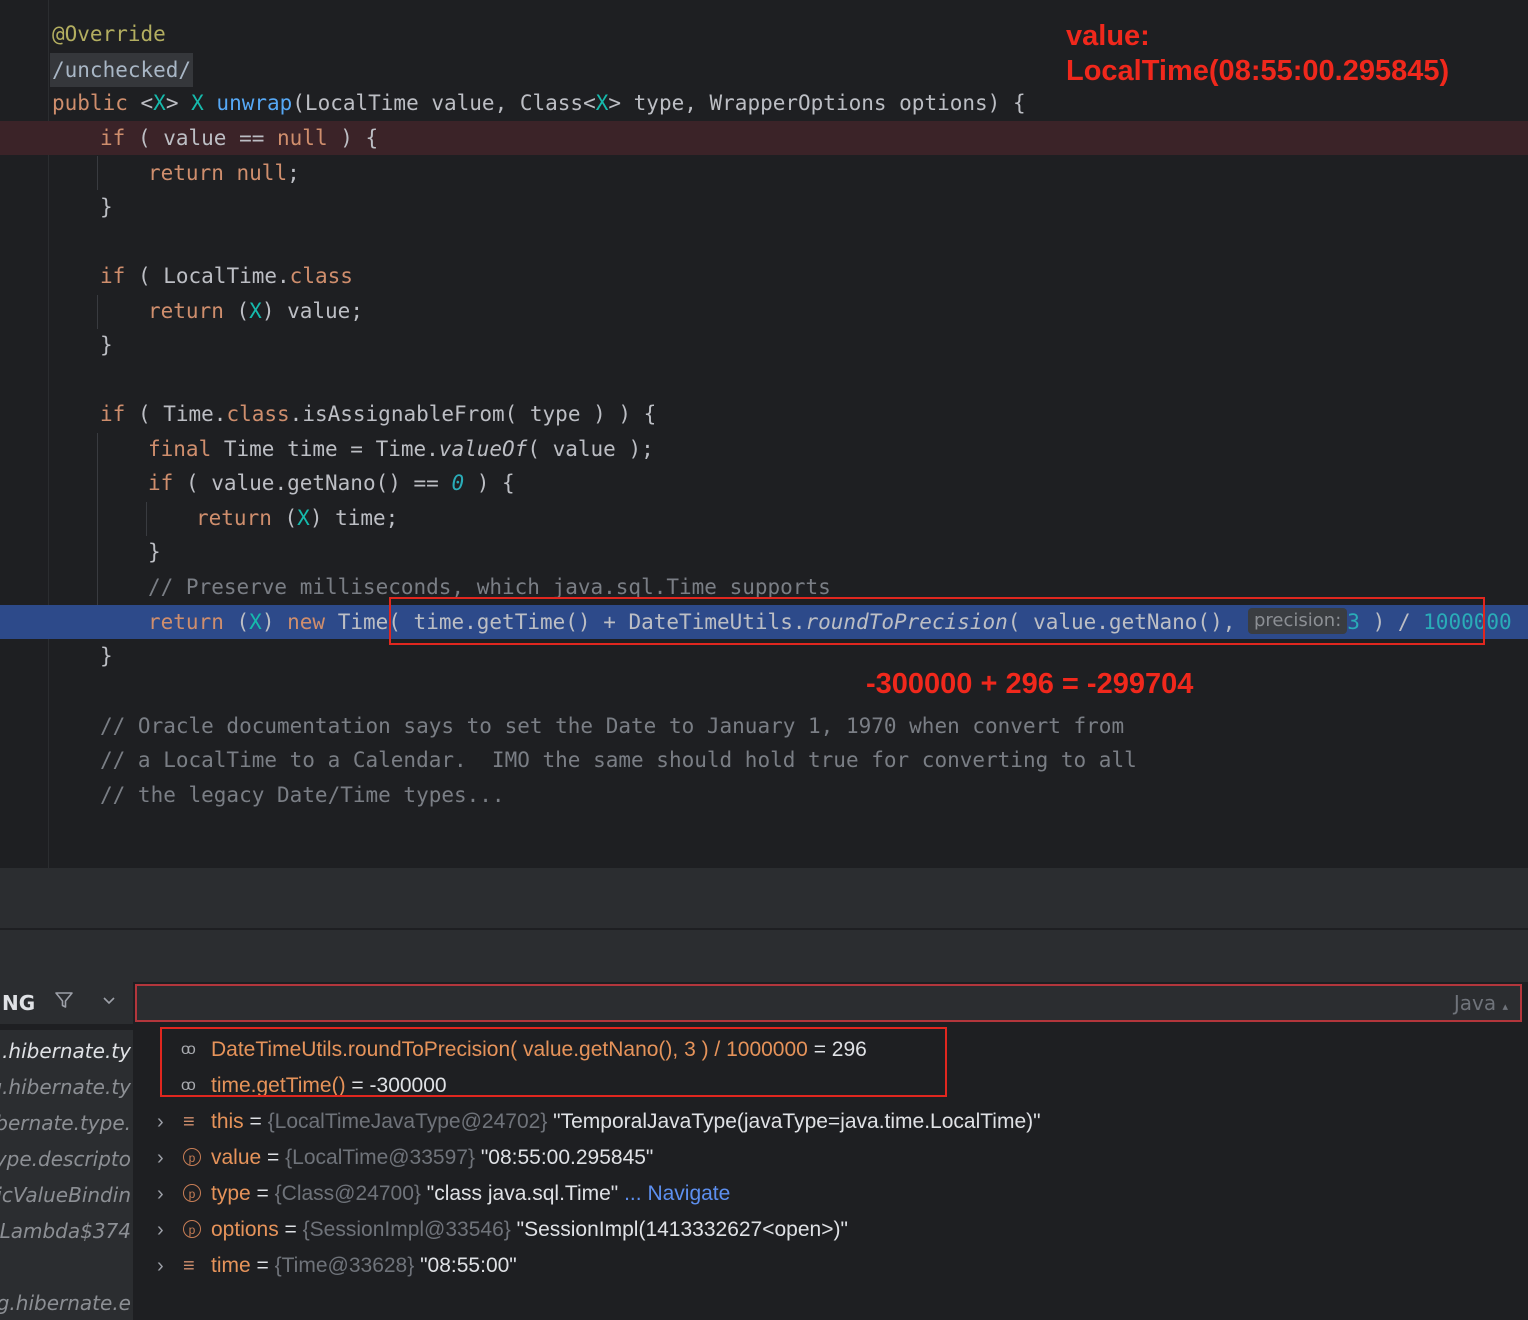 This screenshot has width=1528, height=1320. What do you see at coordinates (224, 173) in the screenshot?
I see `code-text: return null;` at bounding box center [224, 173].